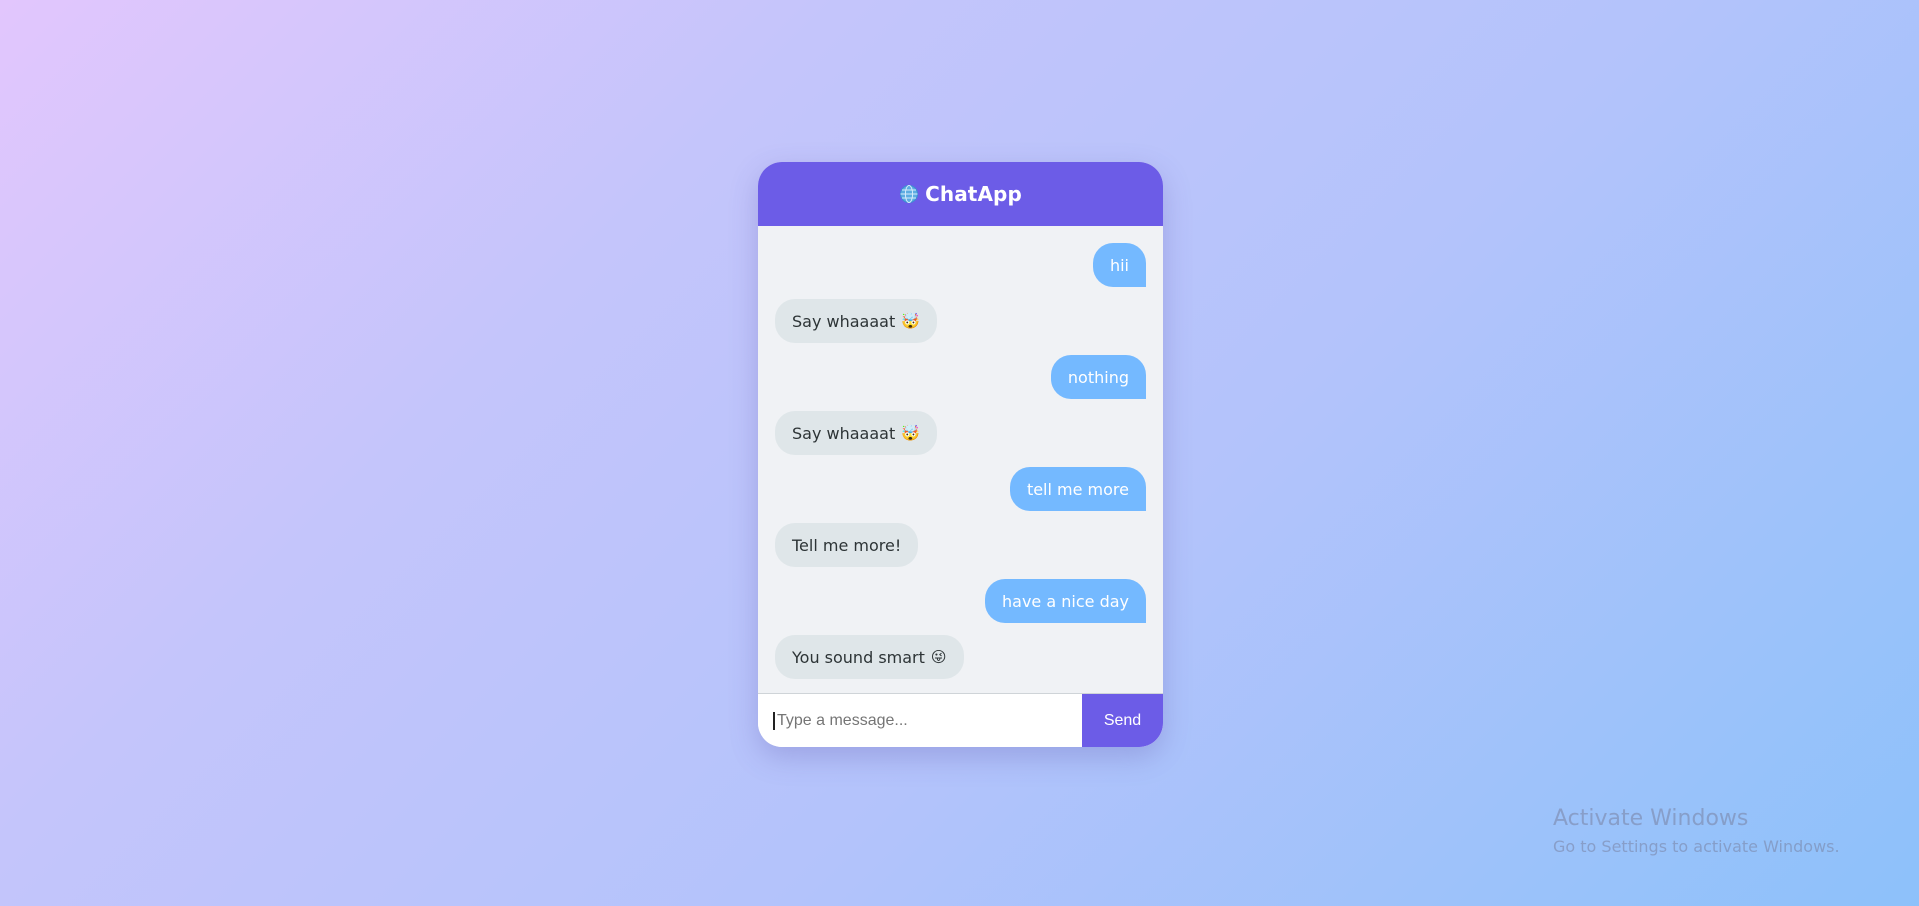 Image resolution: width=1919 pixels, height=906 pixels. I want to click on message-text: tell me more, so click(1077, 489).